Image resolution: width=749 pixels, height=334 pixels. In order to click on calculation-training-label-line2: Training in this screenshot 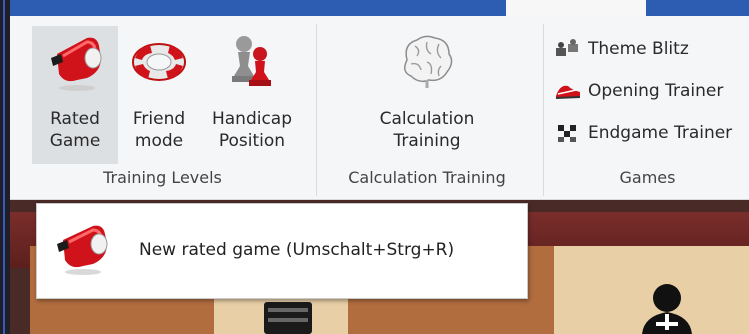, I will do `click(427, 141)`.